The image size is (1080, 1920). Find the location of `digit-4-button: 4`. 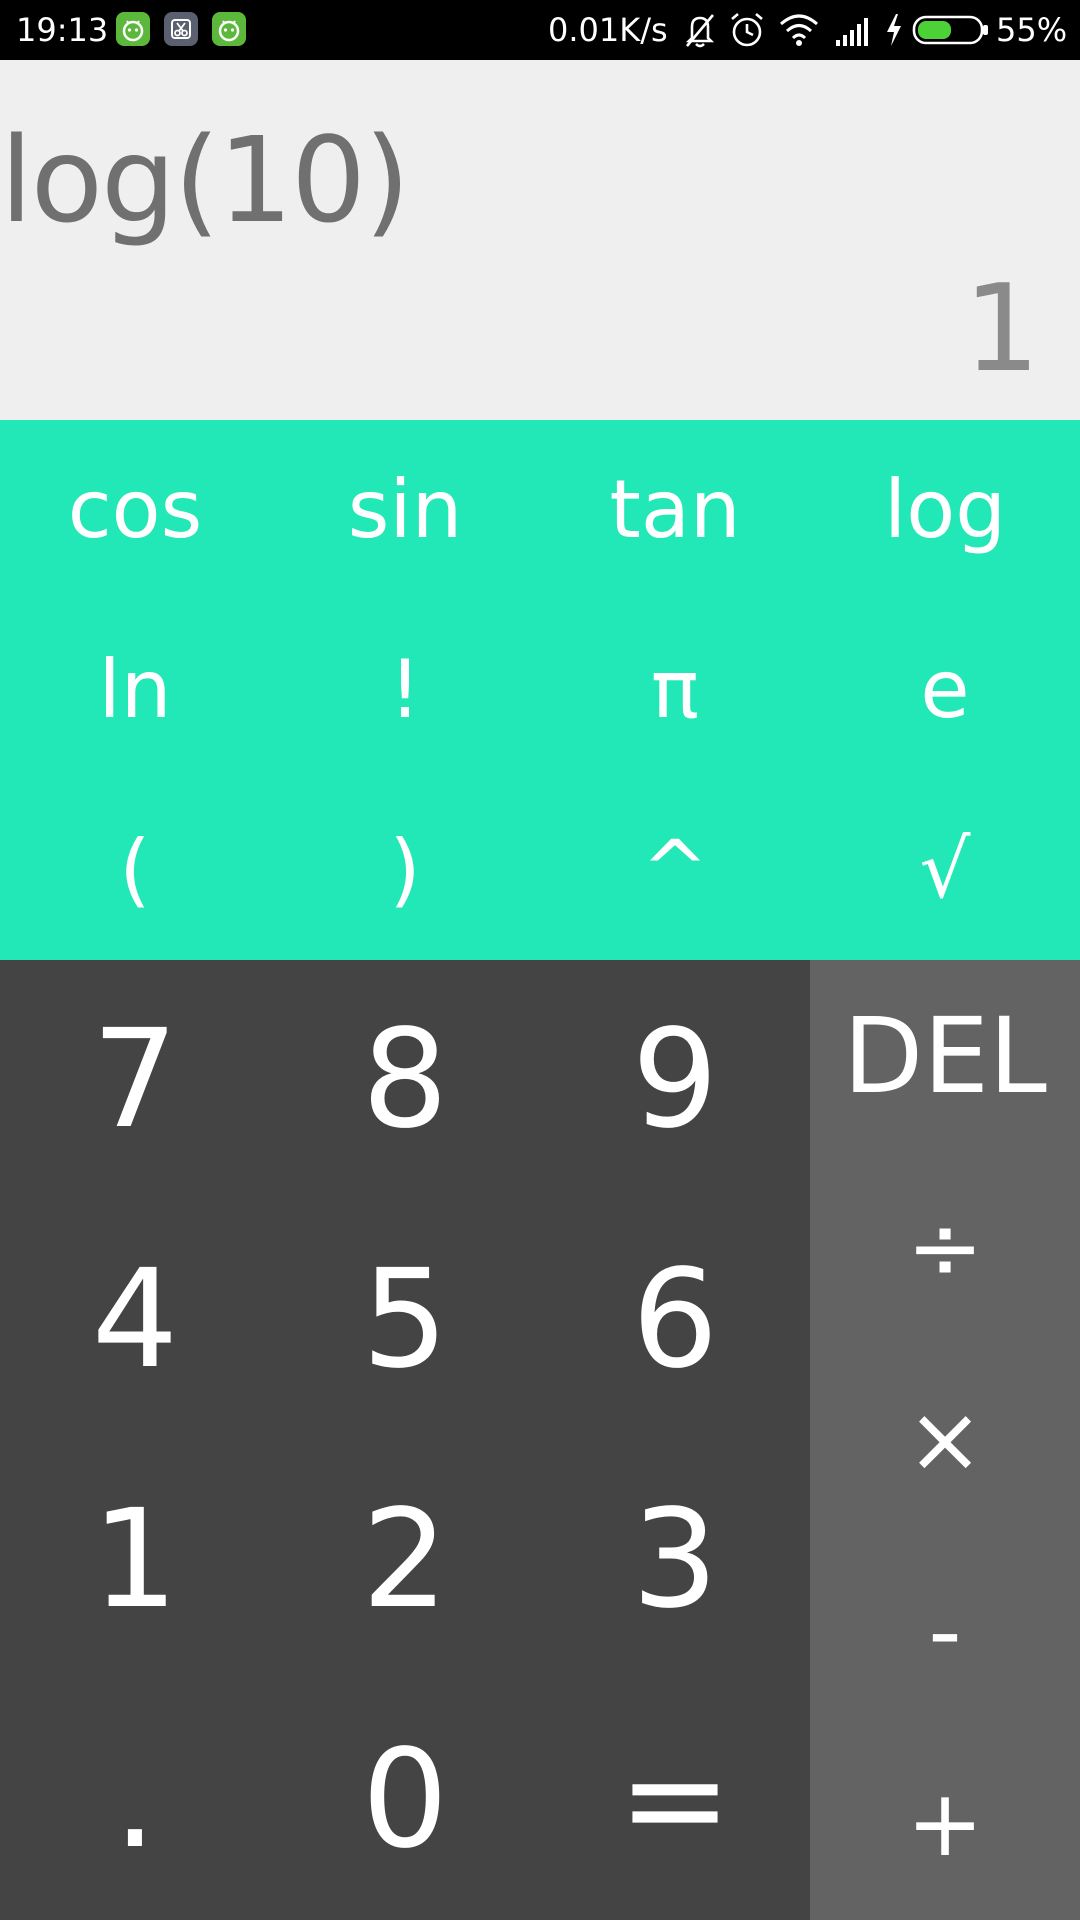

digit-4-button: 4 is located at coordinates (135, 1320).